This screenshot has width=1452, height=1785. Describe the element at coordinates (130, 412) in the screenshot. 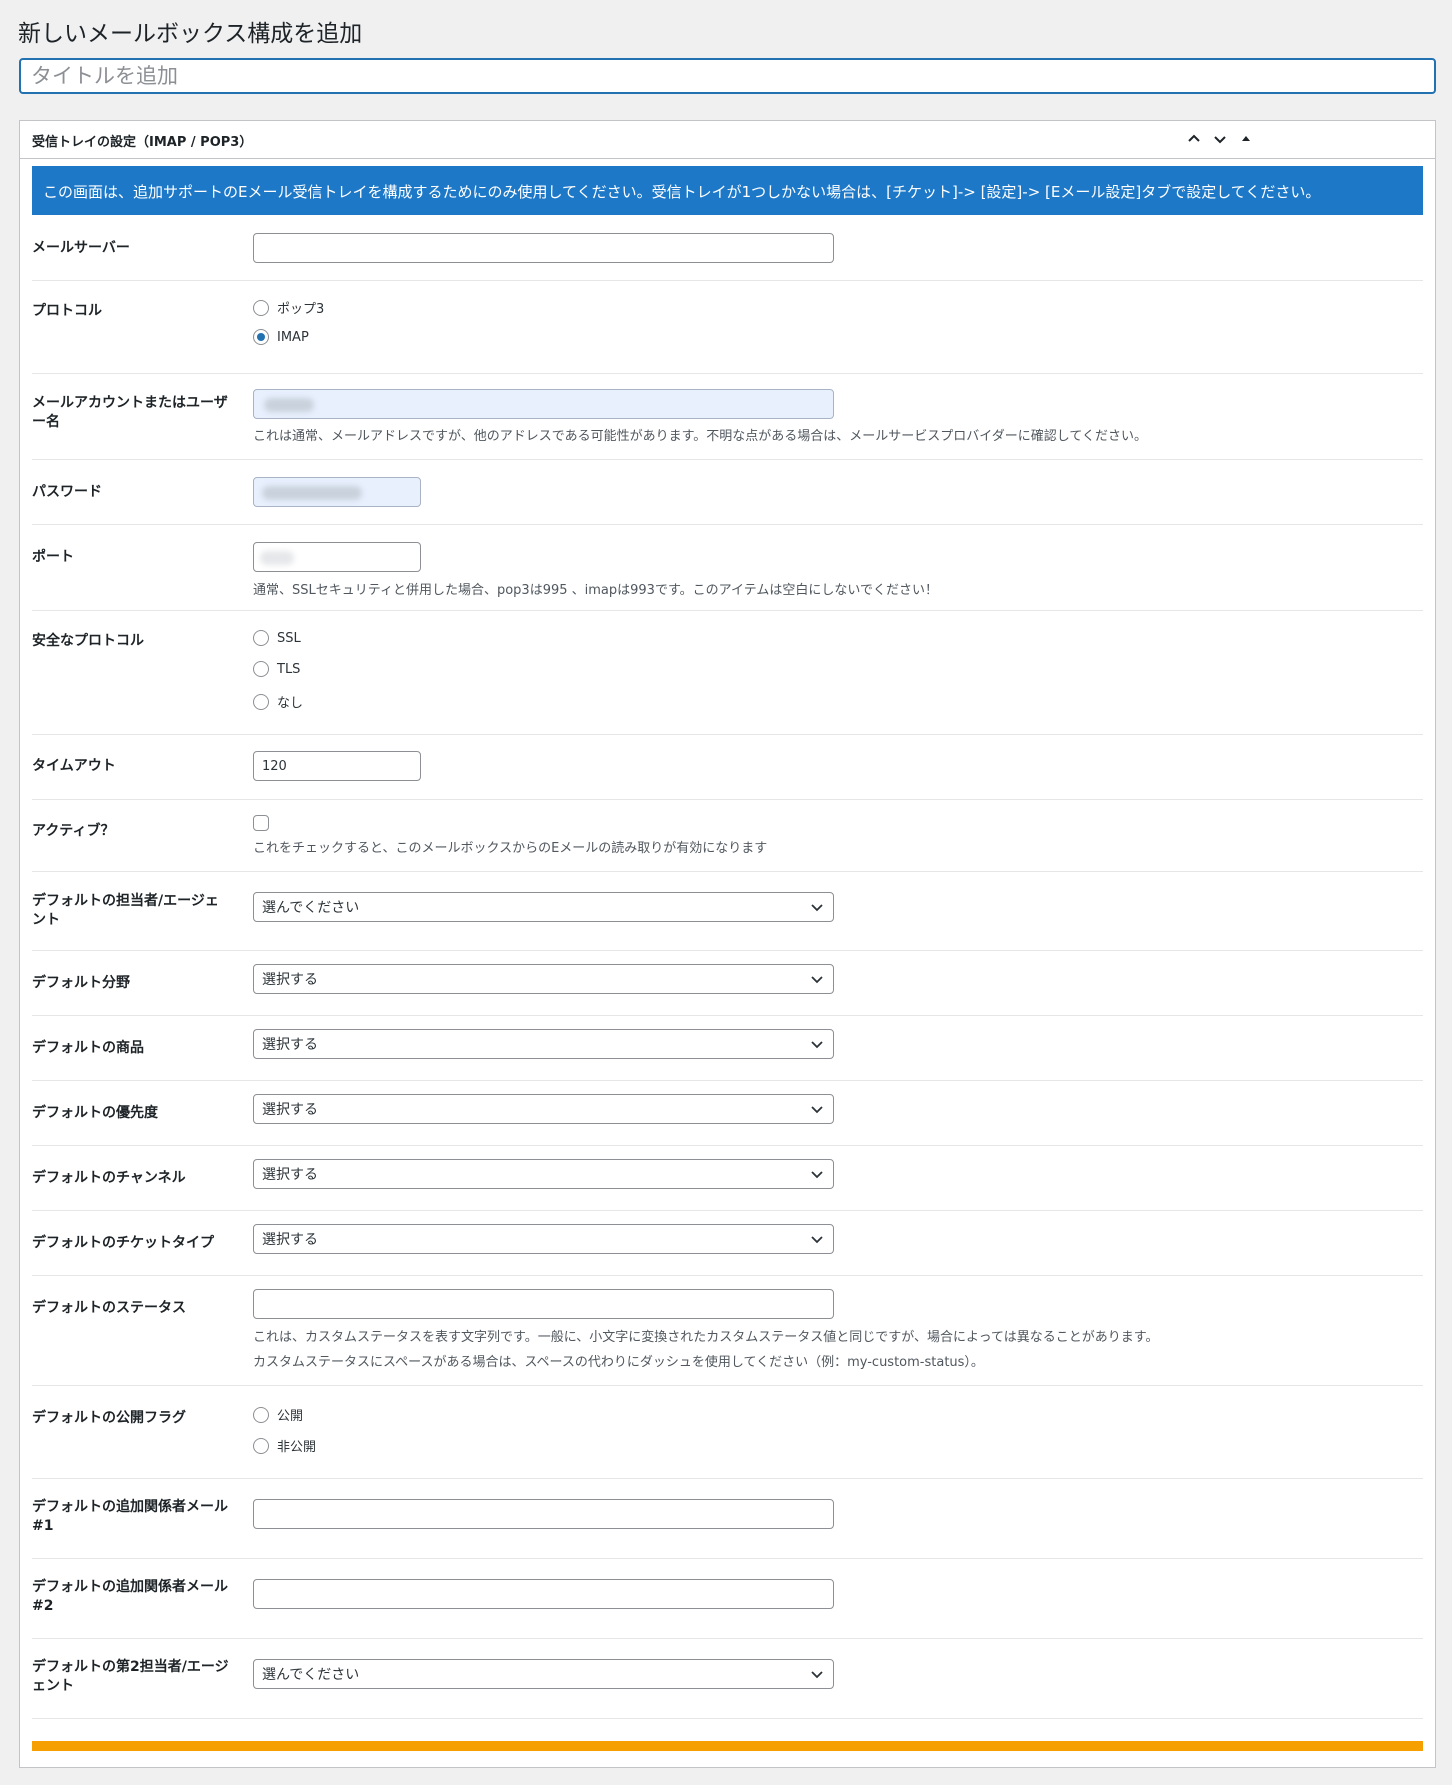

I see `account-label: メールアカウントまたはユーザー名` at that location.